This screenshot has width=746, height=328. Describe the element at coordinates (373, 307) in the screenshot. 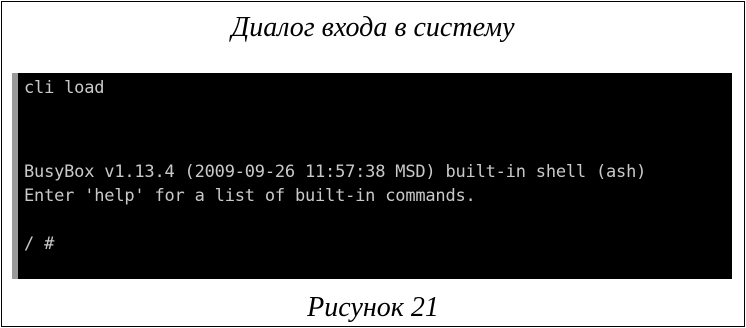

I see `figure-caption: Рисунок 21` at that location.